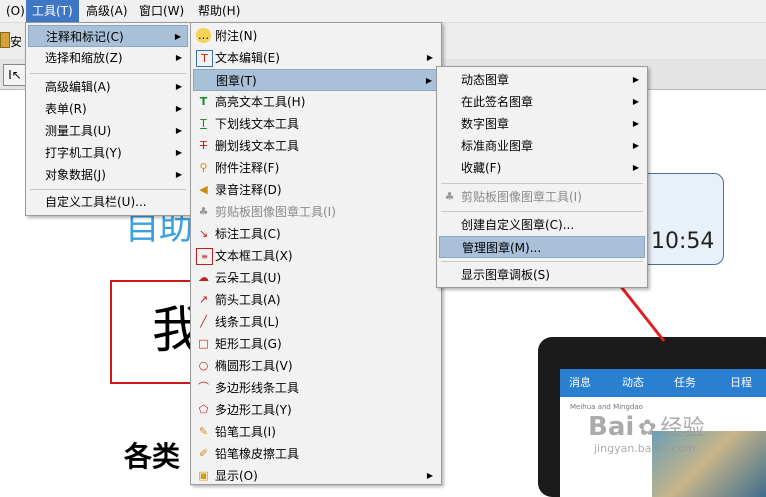 This screenshot has width=766, height=497. Describe the element at coordinates (383, 11) in the screenshot. I see `menu-bar: (O) 工具(T) 高级(A) 窗口(W) 帮助(H)` at that location.